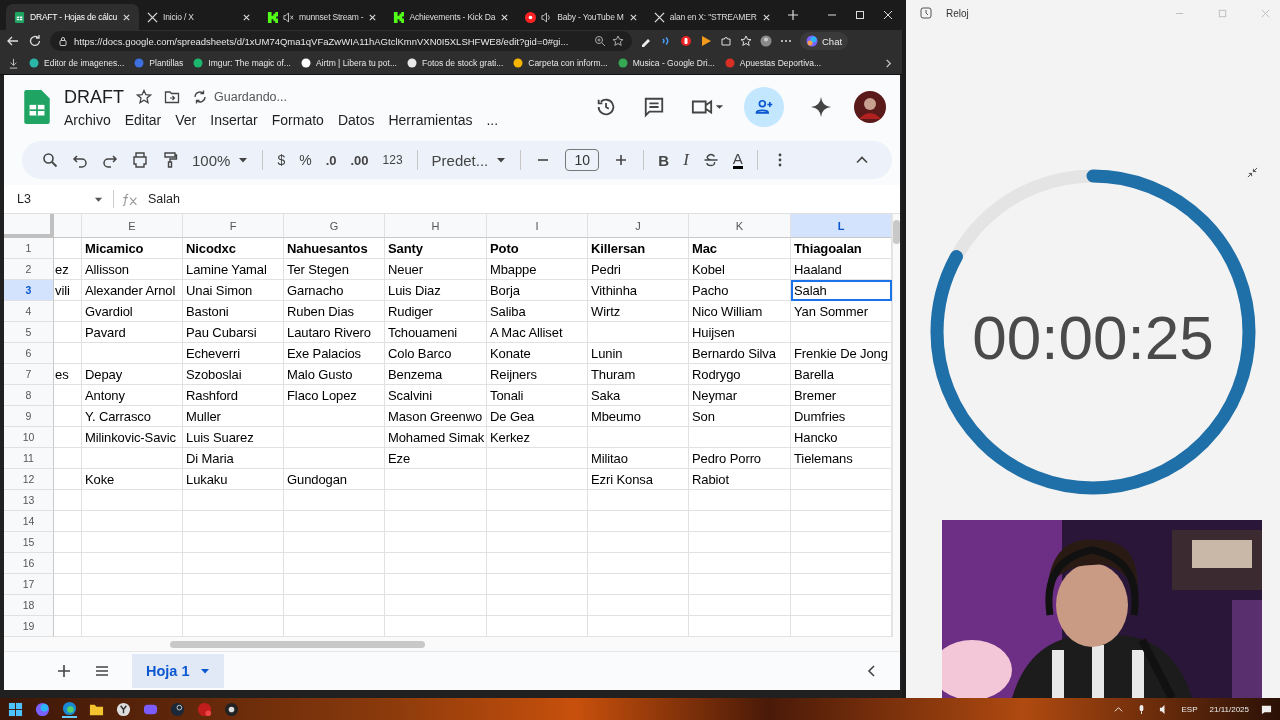 The width and height of the screenshot is (1280, 720). What do you see at coordinates (746, 41) in the screenshot?
I see `favorites-icon` at bounding box center [746, 41].